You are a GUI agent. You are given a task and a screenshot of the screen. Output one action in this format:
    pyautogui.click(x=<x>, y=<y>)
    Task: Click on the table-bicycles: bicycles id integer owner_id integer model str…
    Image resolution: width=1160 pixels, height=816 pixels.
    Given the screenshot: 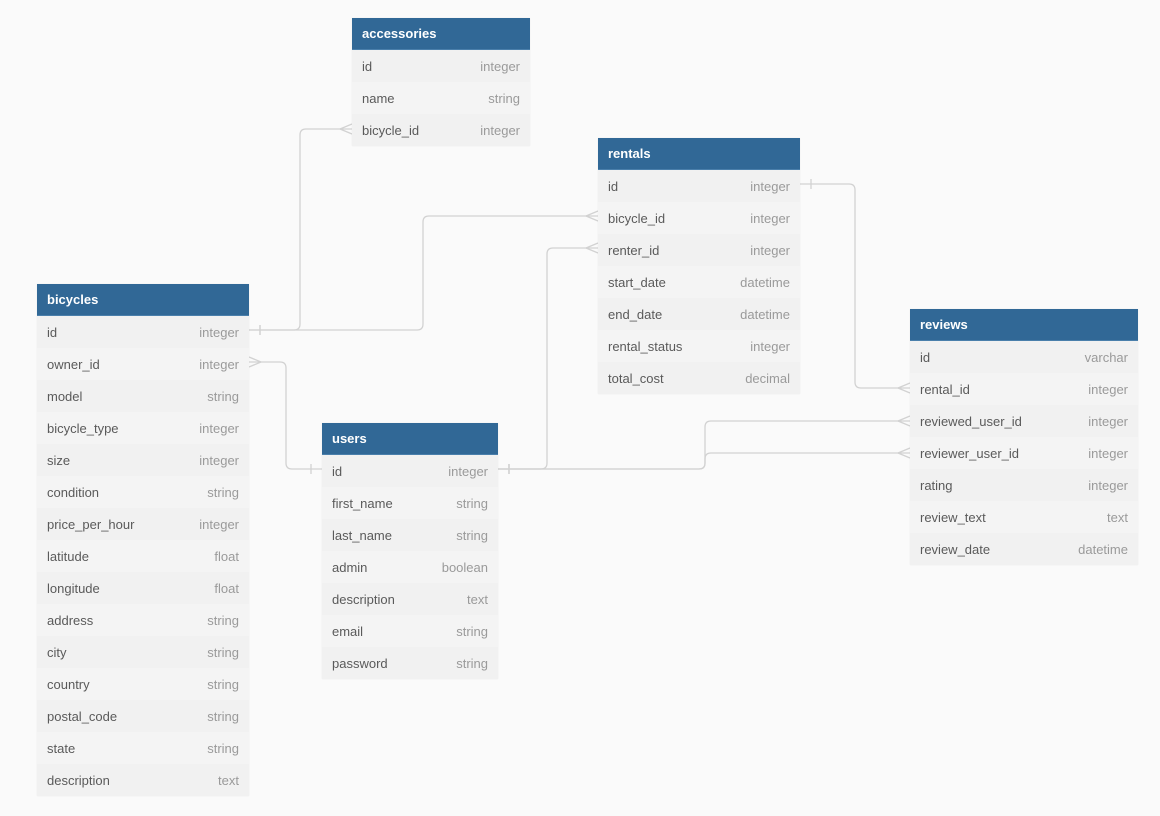 What is the action you would take?
    pyautogui.click(x=143, y=540)
    